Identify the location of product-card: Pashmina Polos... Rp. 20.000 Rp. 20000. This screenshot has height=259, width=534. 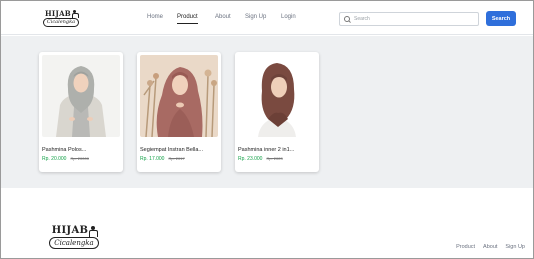
(81, 112).